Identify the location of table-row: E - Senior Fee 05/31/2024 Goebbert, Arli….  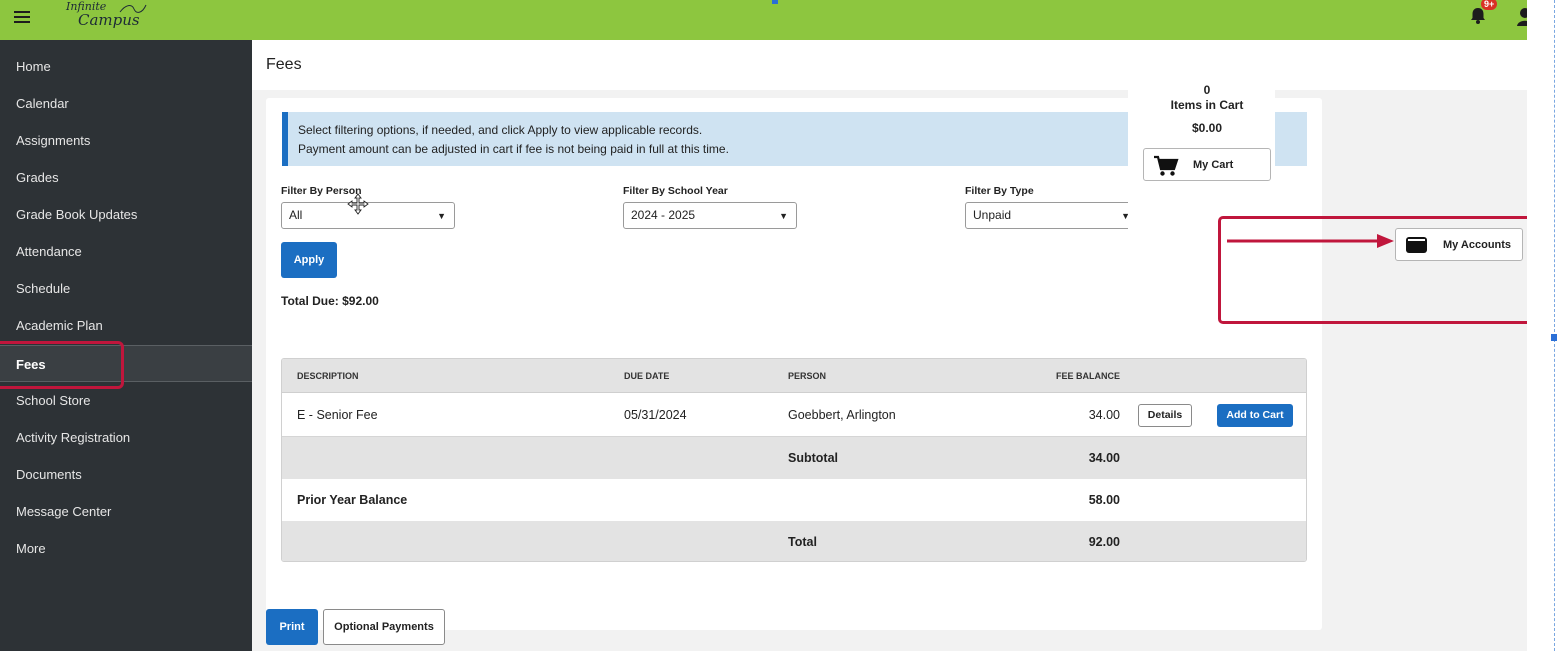
(794, 415).